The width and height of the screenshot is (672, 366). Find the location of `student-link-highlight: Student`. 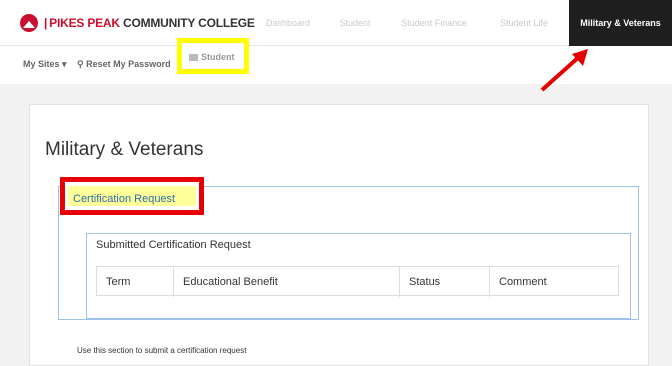

student-link-highlight: Student is located at coordinates (213, 56).